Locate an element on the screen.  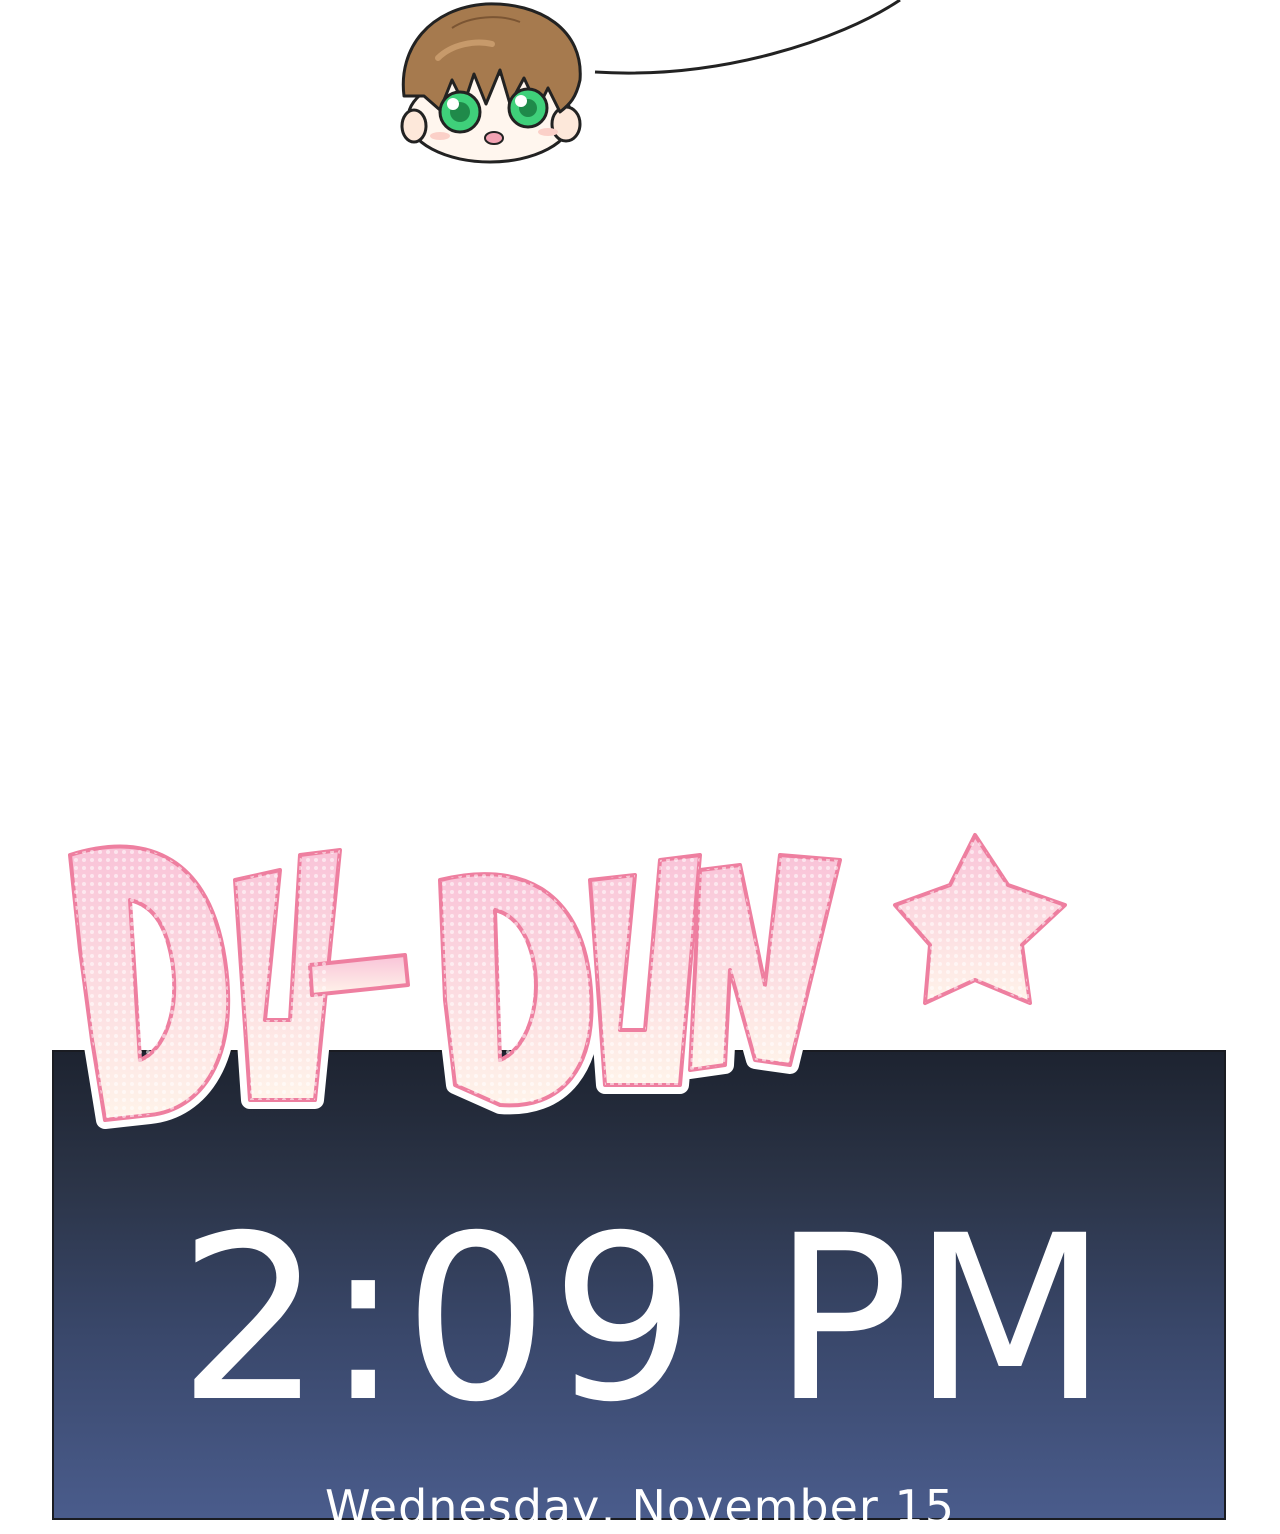
speech-bubble-tail is located at coordinates (747, 37).